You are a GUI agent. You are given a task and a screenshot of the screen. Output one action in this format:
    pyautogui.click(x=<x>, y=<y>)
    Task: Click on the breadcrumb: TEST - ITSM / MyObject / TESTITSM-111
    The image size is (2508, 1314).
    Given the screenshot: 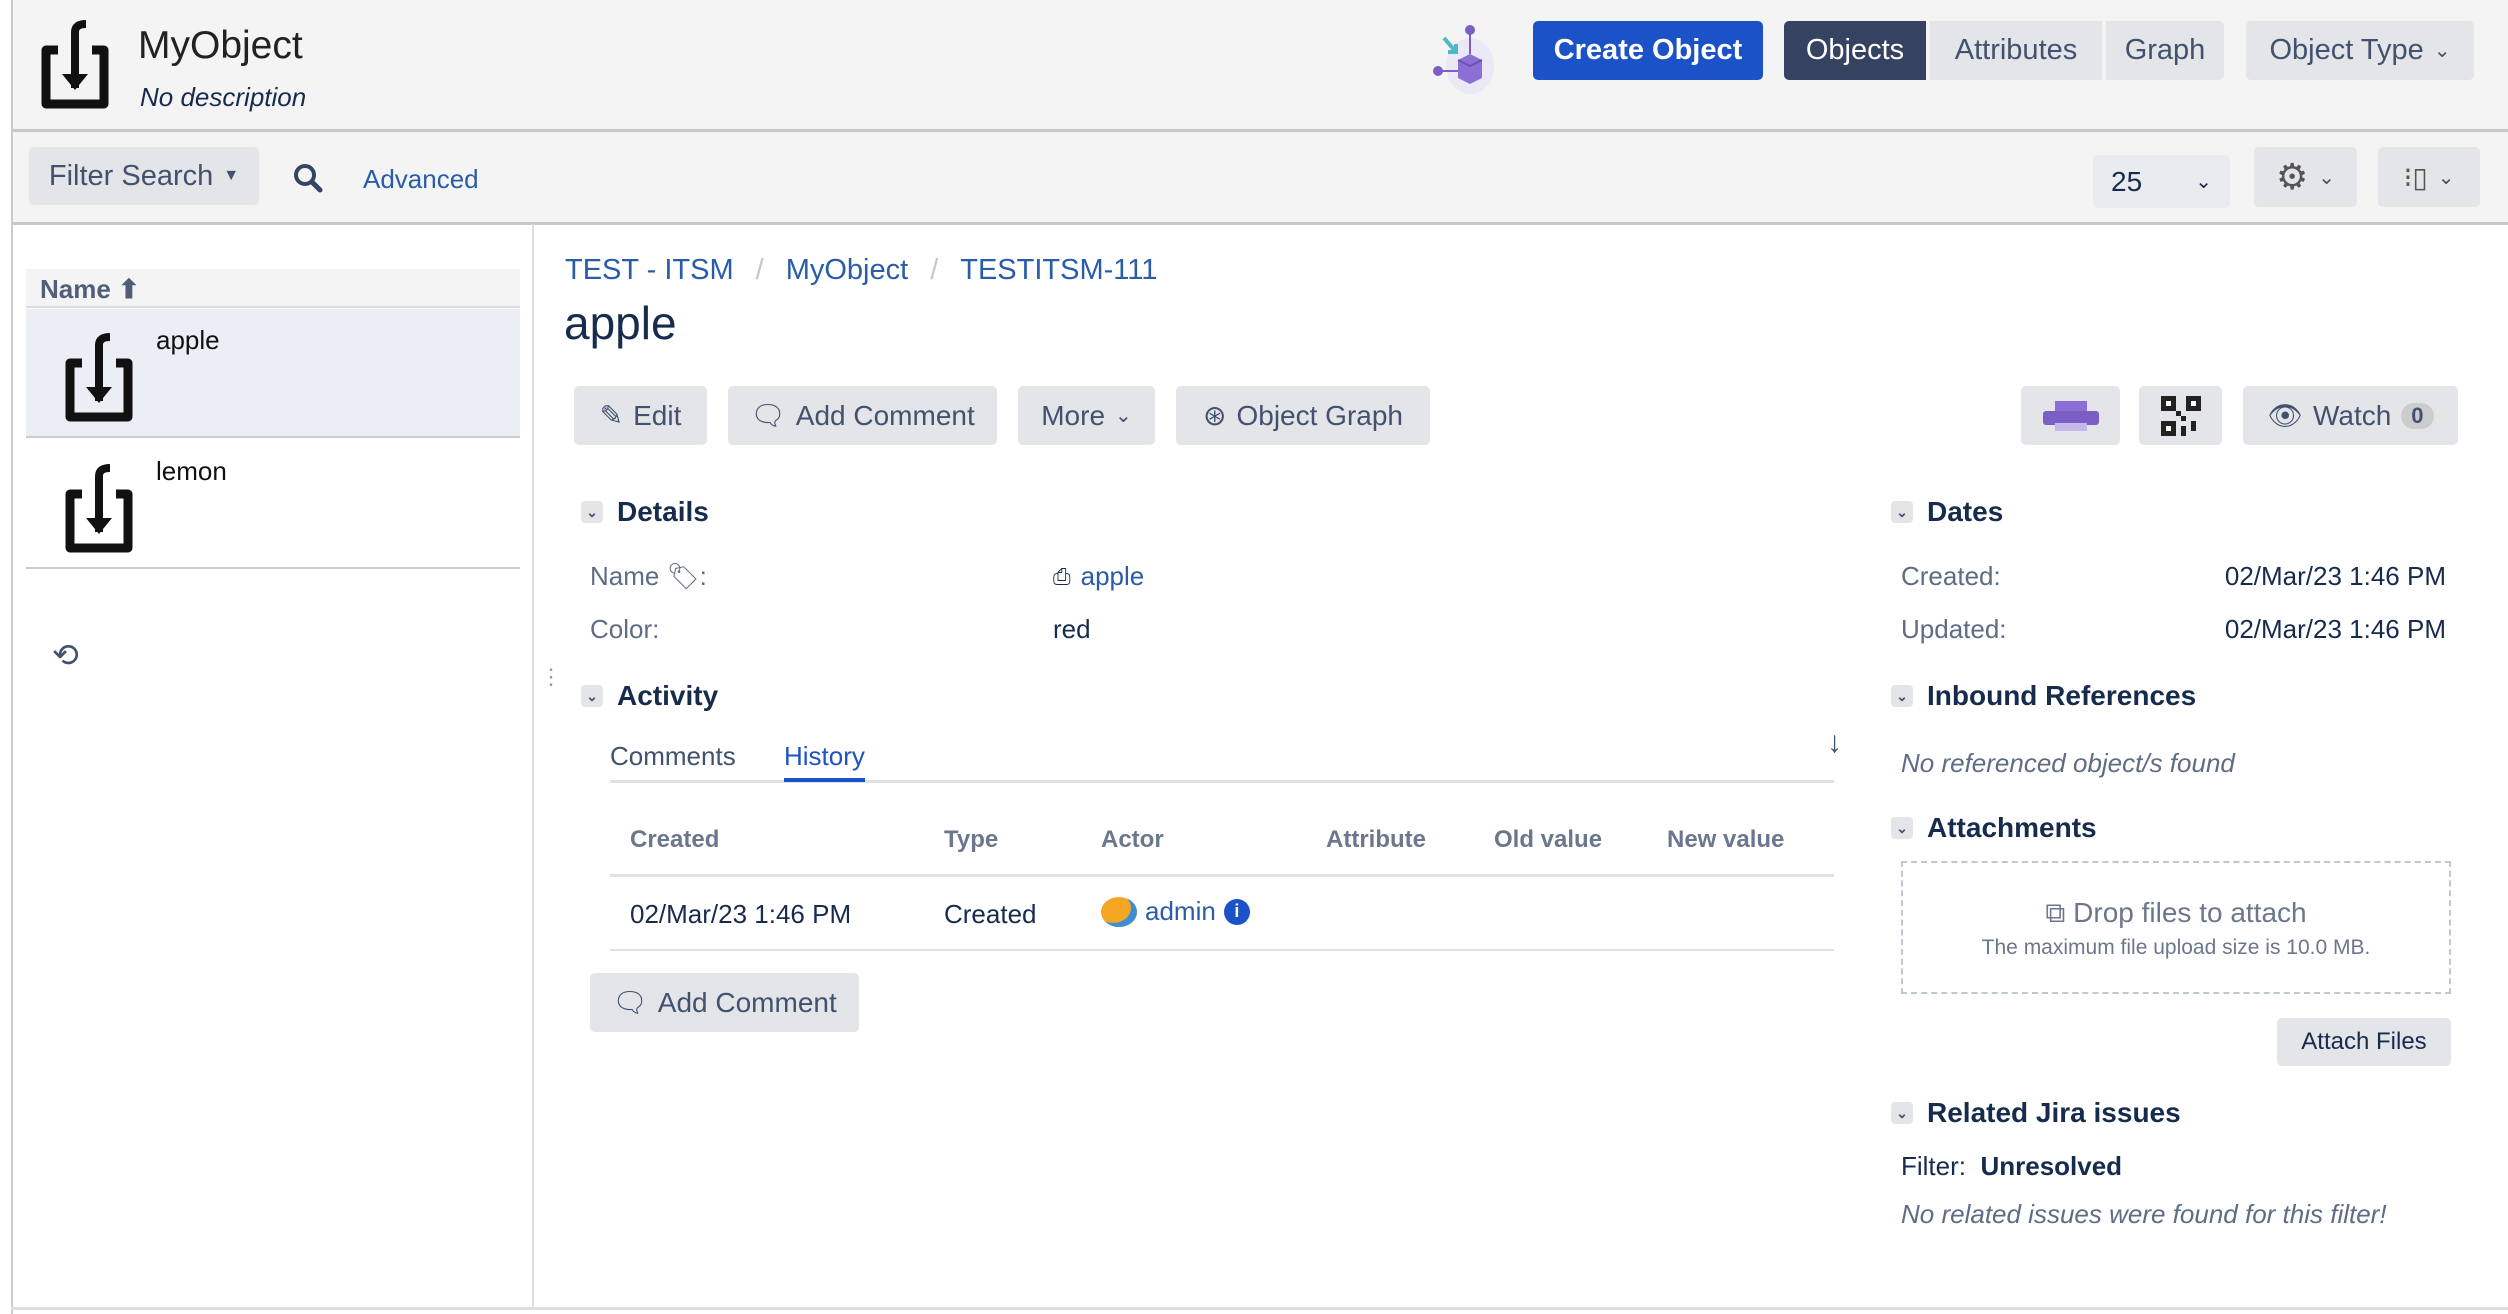 What is the action you would take?
    pyautogui.click(x=861, y=270)
    